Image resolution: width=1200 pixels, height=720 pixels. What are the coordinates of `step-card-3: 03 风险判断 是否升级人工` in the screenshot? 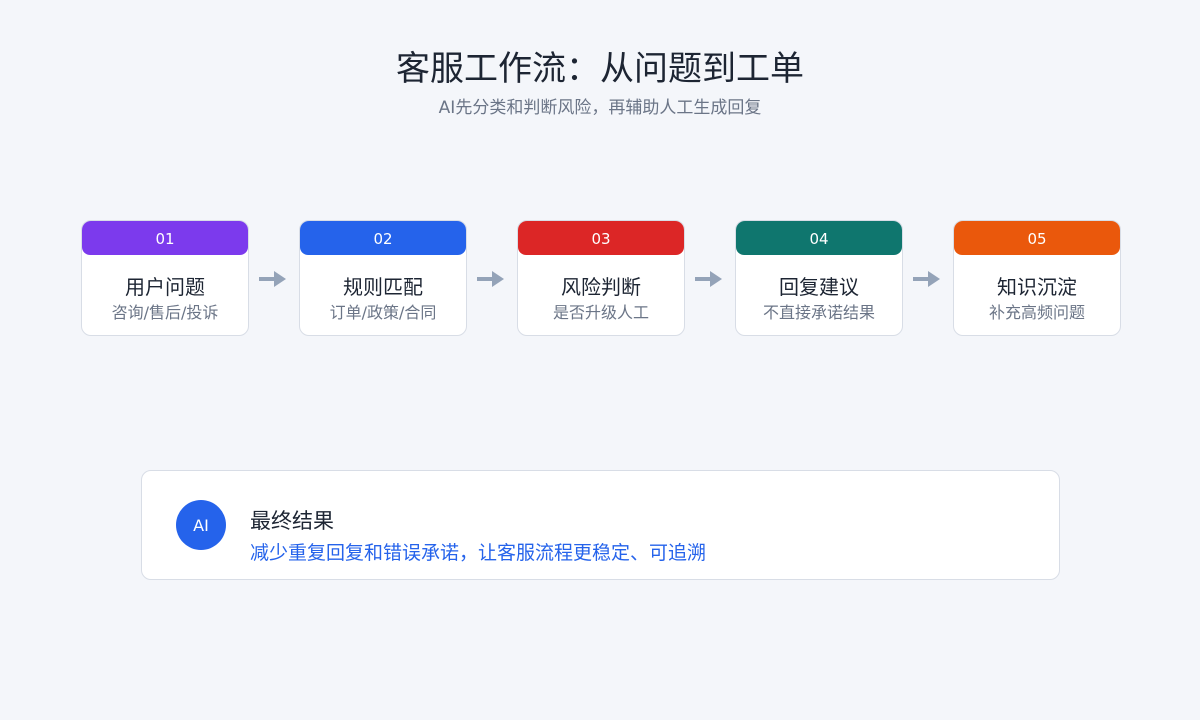 It's located at (601, 278).